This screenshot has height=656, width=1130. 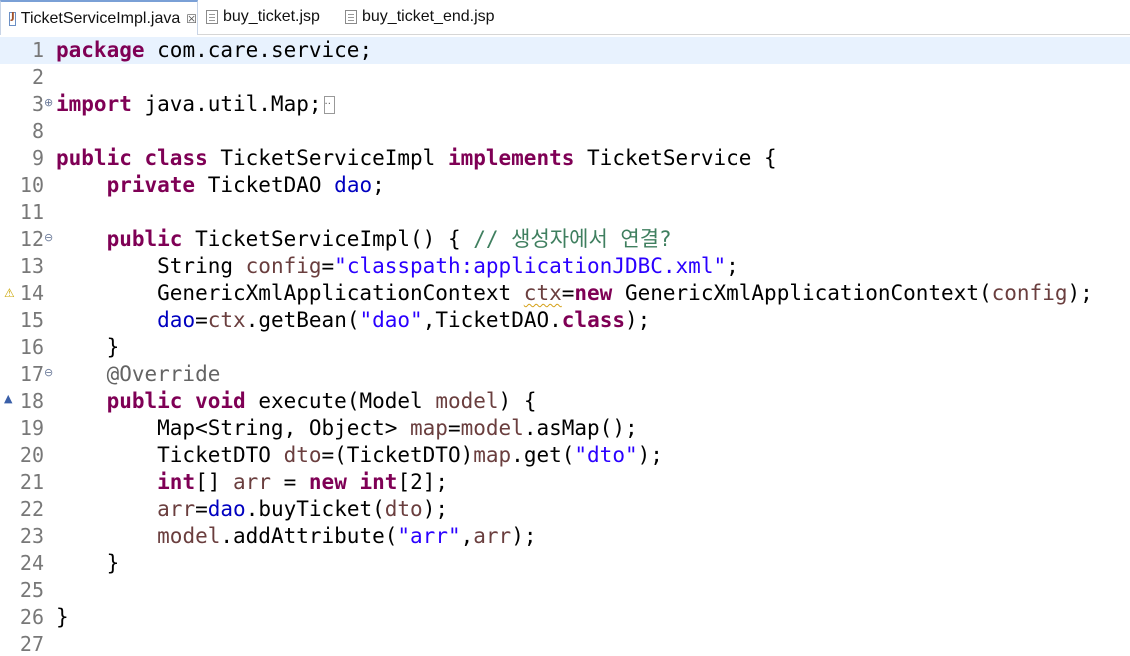 What do you see at coordinates (31, 266) in the screenshot?
I see `line-number: 13` at bounding box center [31, 266].